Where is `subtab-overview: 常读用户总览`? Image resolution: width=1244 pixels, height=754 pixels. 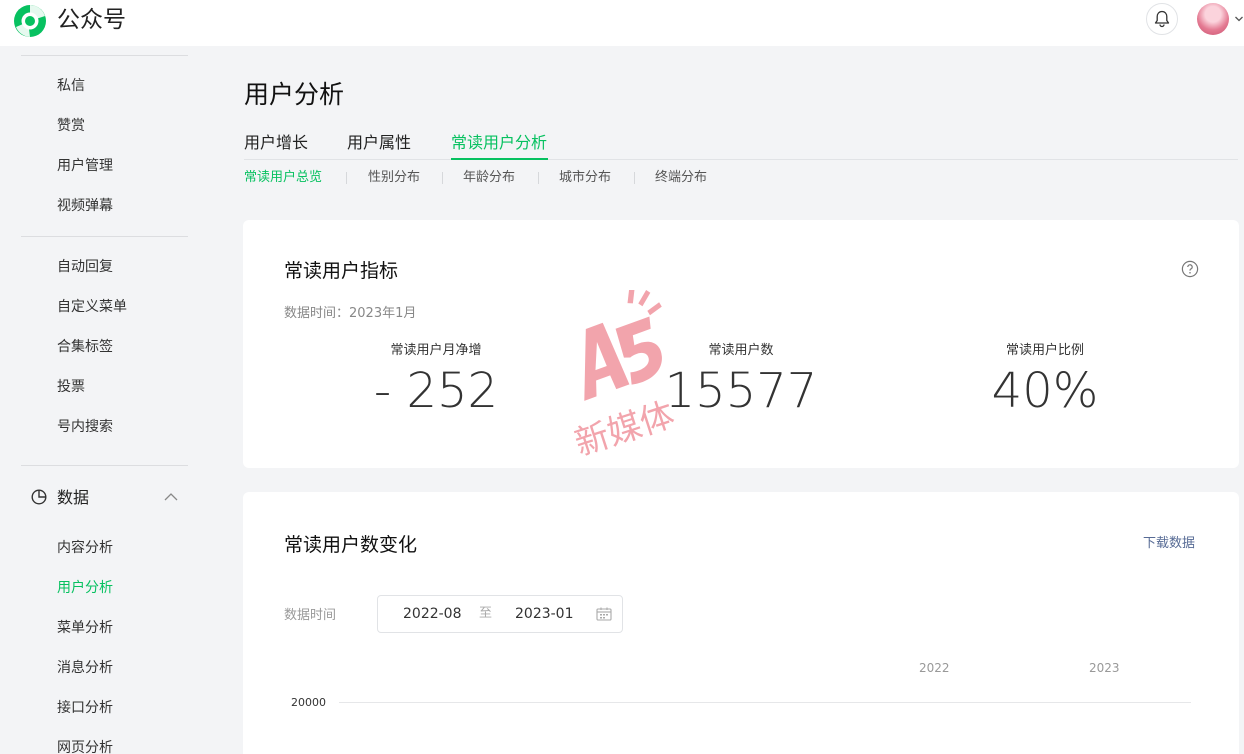
subtab-overview: 常读用户总览 is located at coordinates (283, 178).